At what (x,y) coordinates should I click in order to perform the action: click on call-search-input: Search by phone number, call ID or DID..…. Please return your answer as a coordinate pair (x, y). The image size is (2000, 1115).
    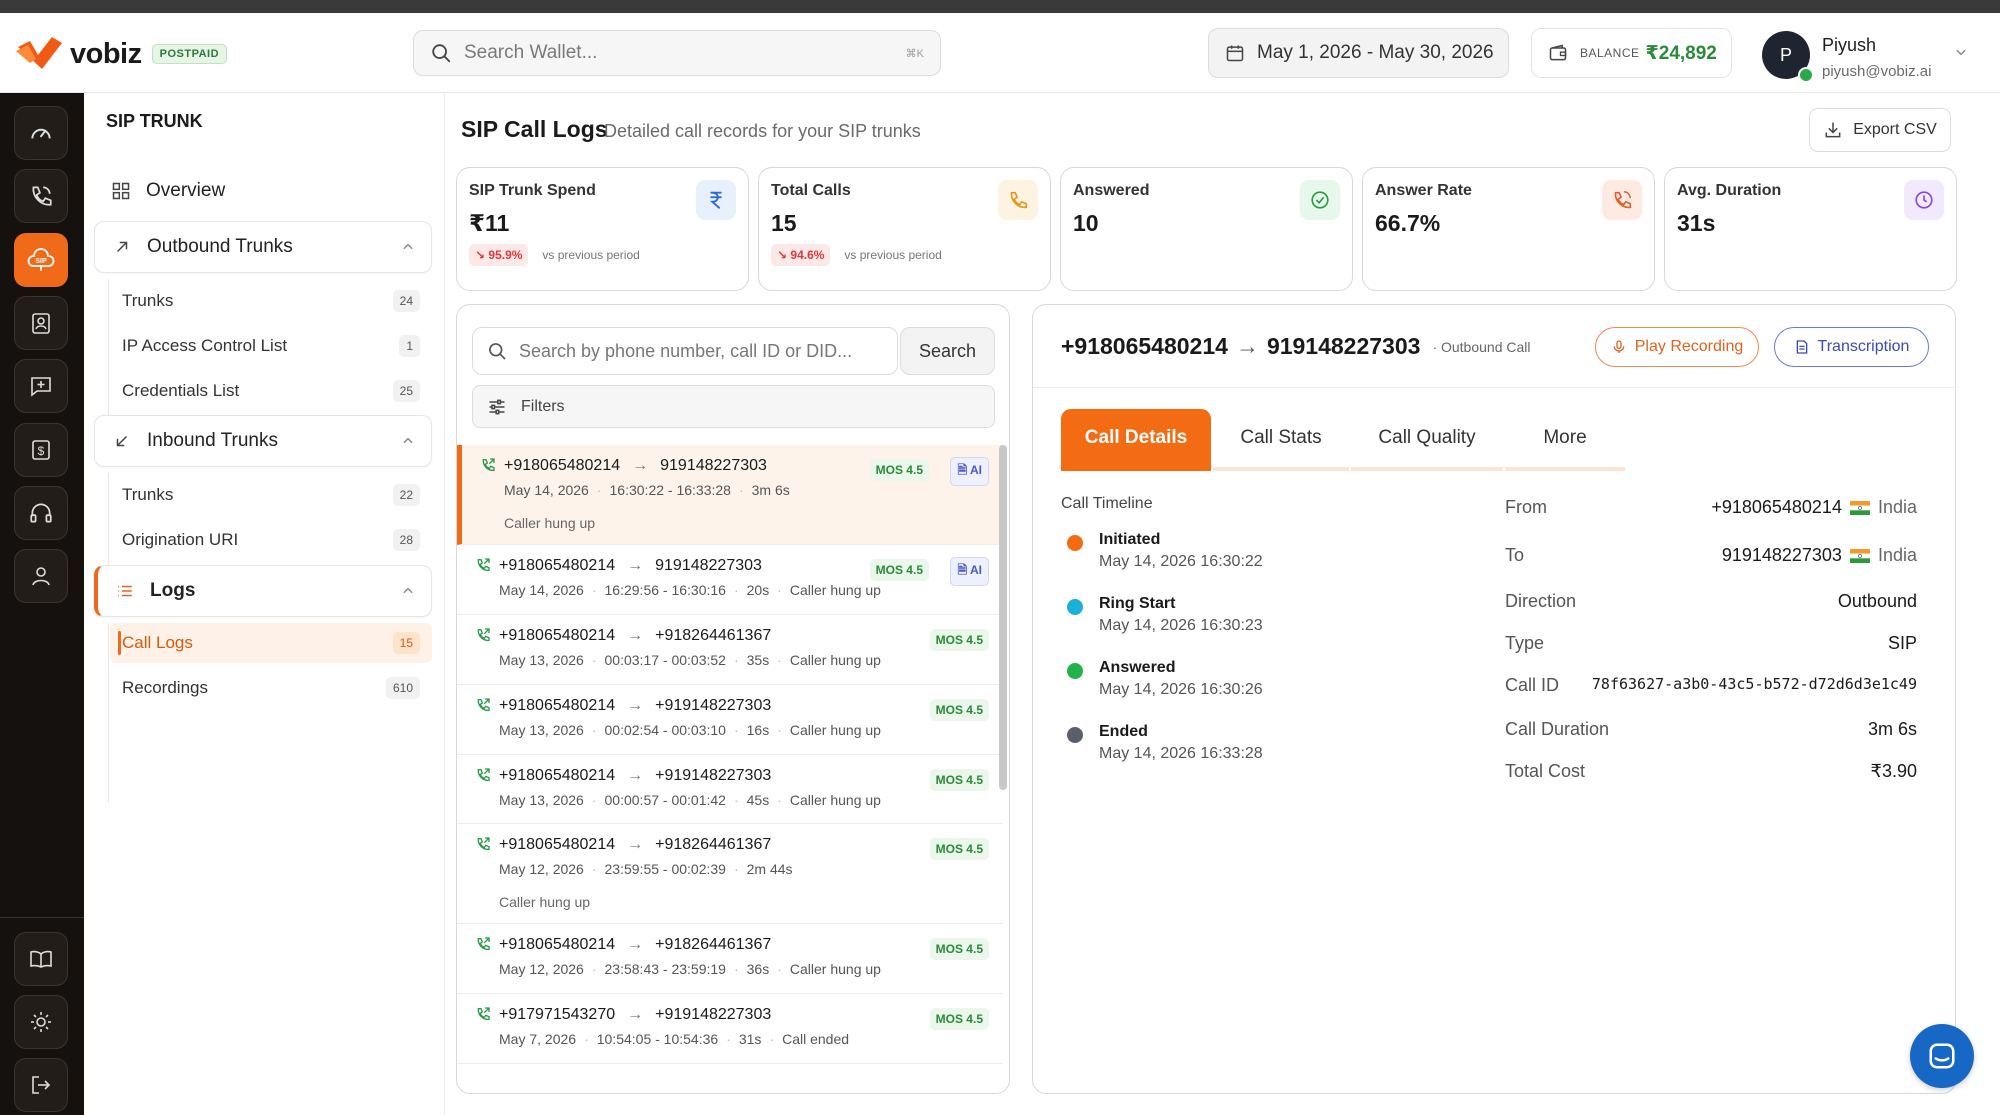
    Looking at the image, I should click on (685, 351).